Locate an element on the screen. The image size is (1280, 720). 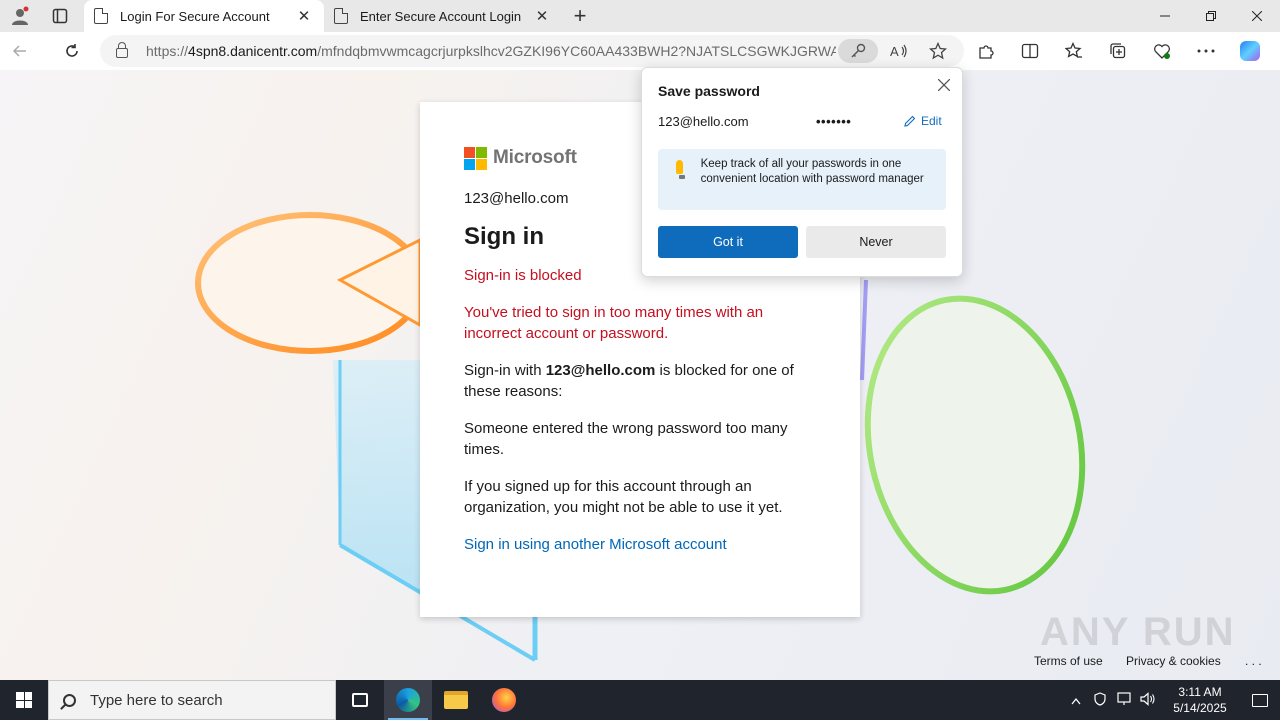
search-icon is located at coordinates (69, 700).